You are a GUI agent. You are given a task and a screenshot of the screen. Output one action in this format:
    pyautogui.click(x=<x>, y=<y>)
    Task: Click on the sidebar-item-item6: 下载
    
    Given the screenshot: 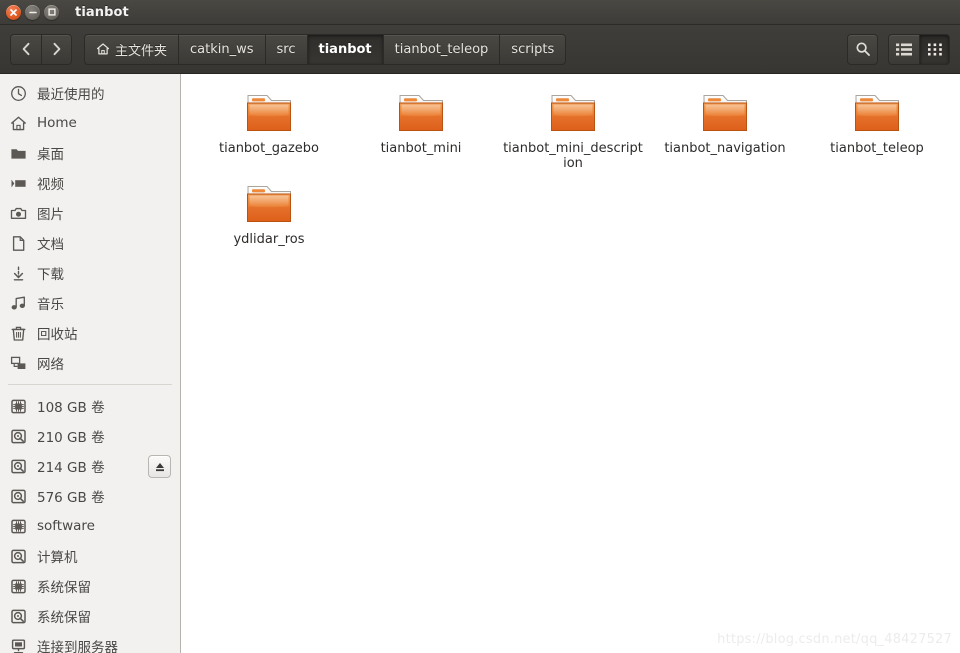 What is the action you would take?
    pyautogui.click(x=90, y=273)
    